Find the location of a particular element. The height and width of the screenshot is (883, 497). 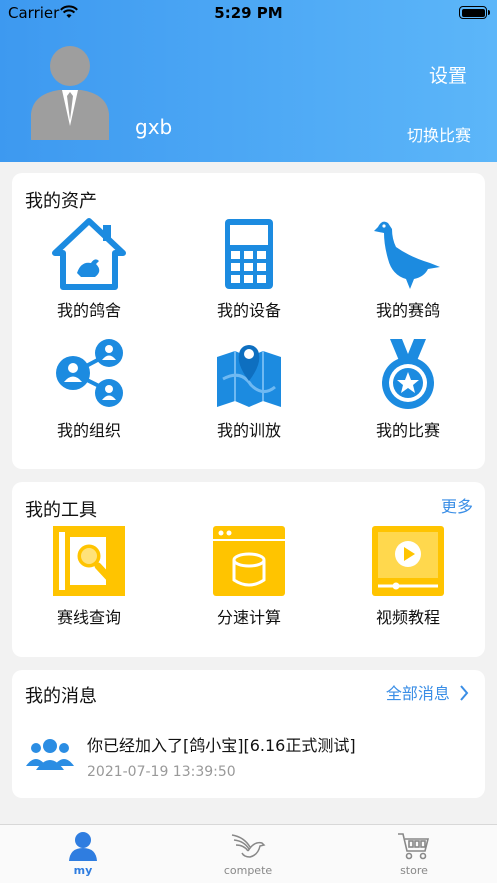

asset-label: 我的组织 is located at coordinates (88, 430).